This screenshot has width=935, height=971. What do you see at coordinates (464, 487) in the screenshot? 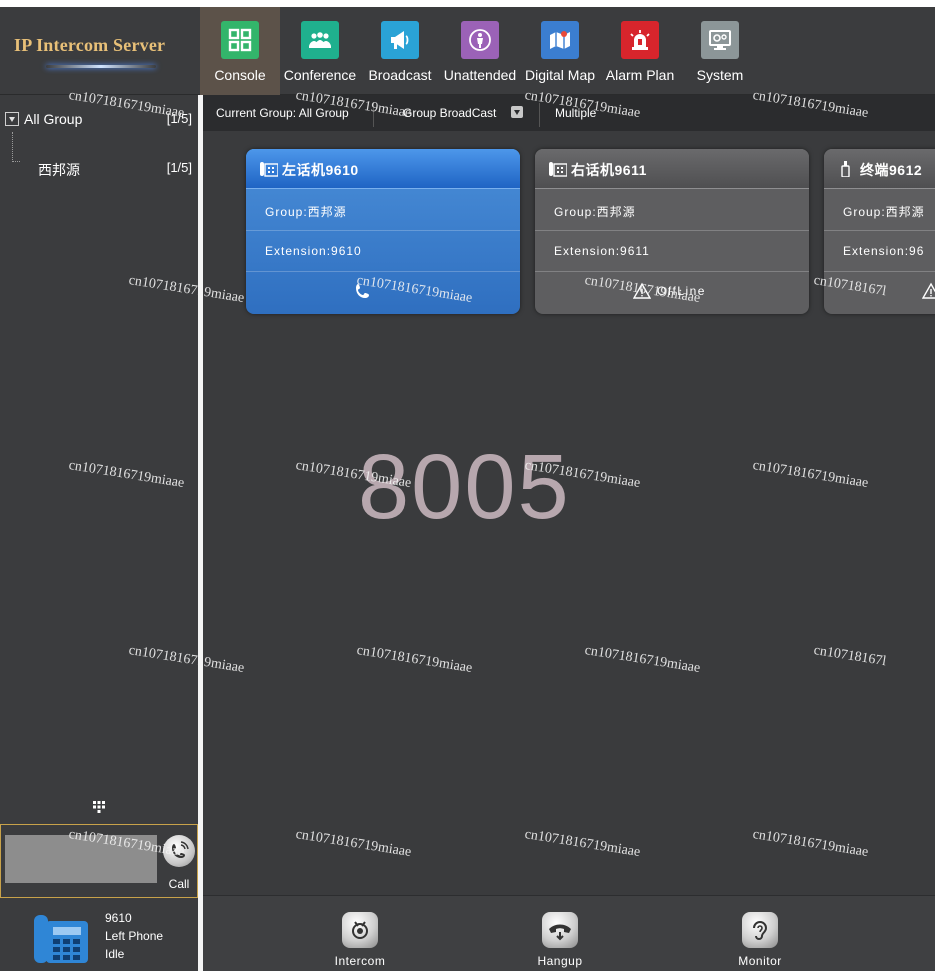
I see `display-number: 8005` at bounding box center [464, 487].